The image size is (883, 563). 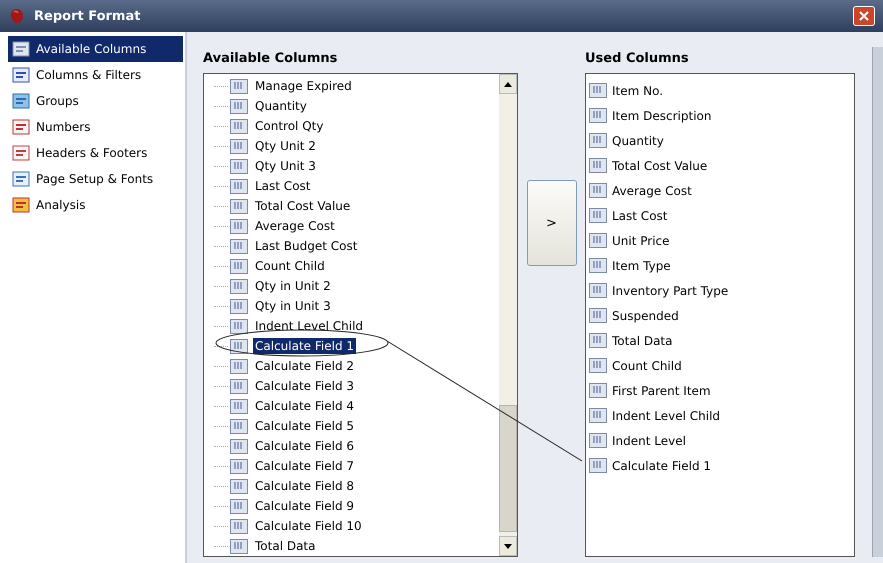 What do you see at coordinates (508, 84) in the screenshot?
I see `scroll-up-icon` at bounding box center [508, 84].